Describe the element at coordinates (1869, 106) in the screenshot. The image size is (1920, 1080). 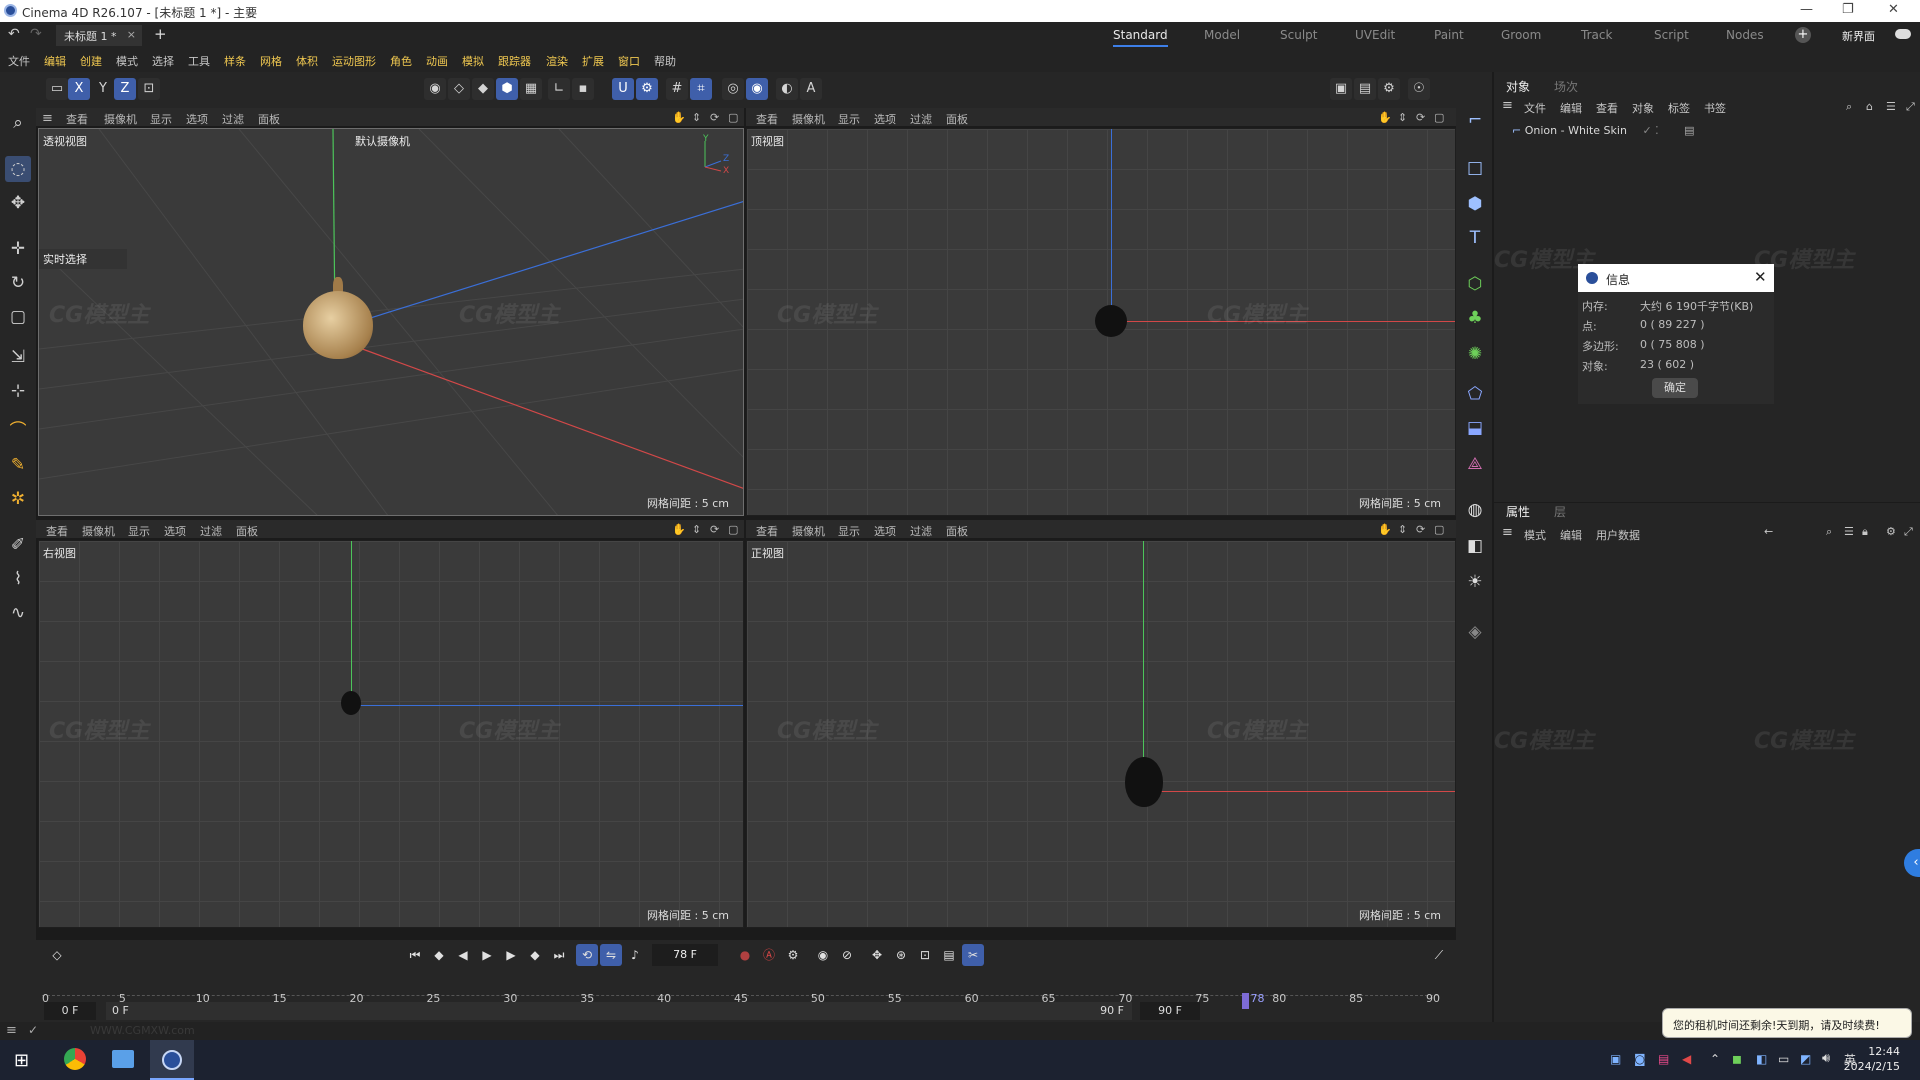
I see `home-icon: ⌂` at that location.